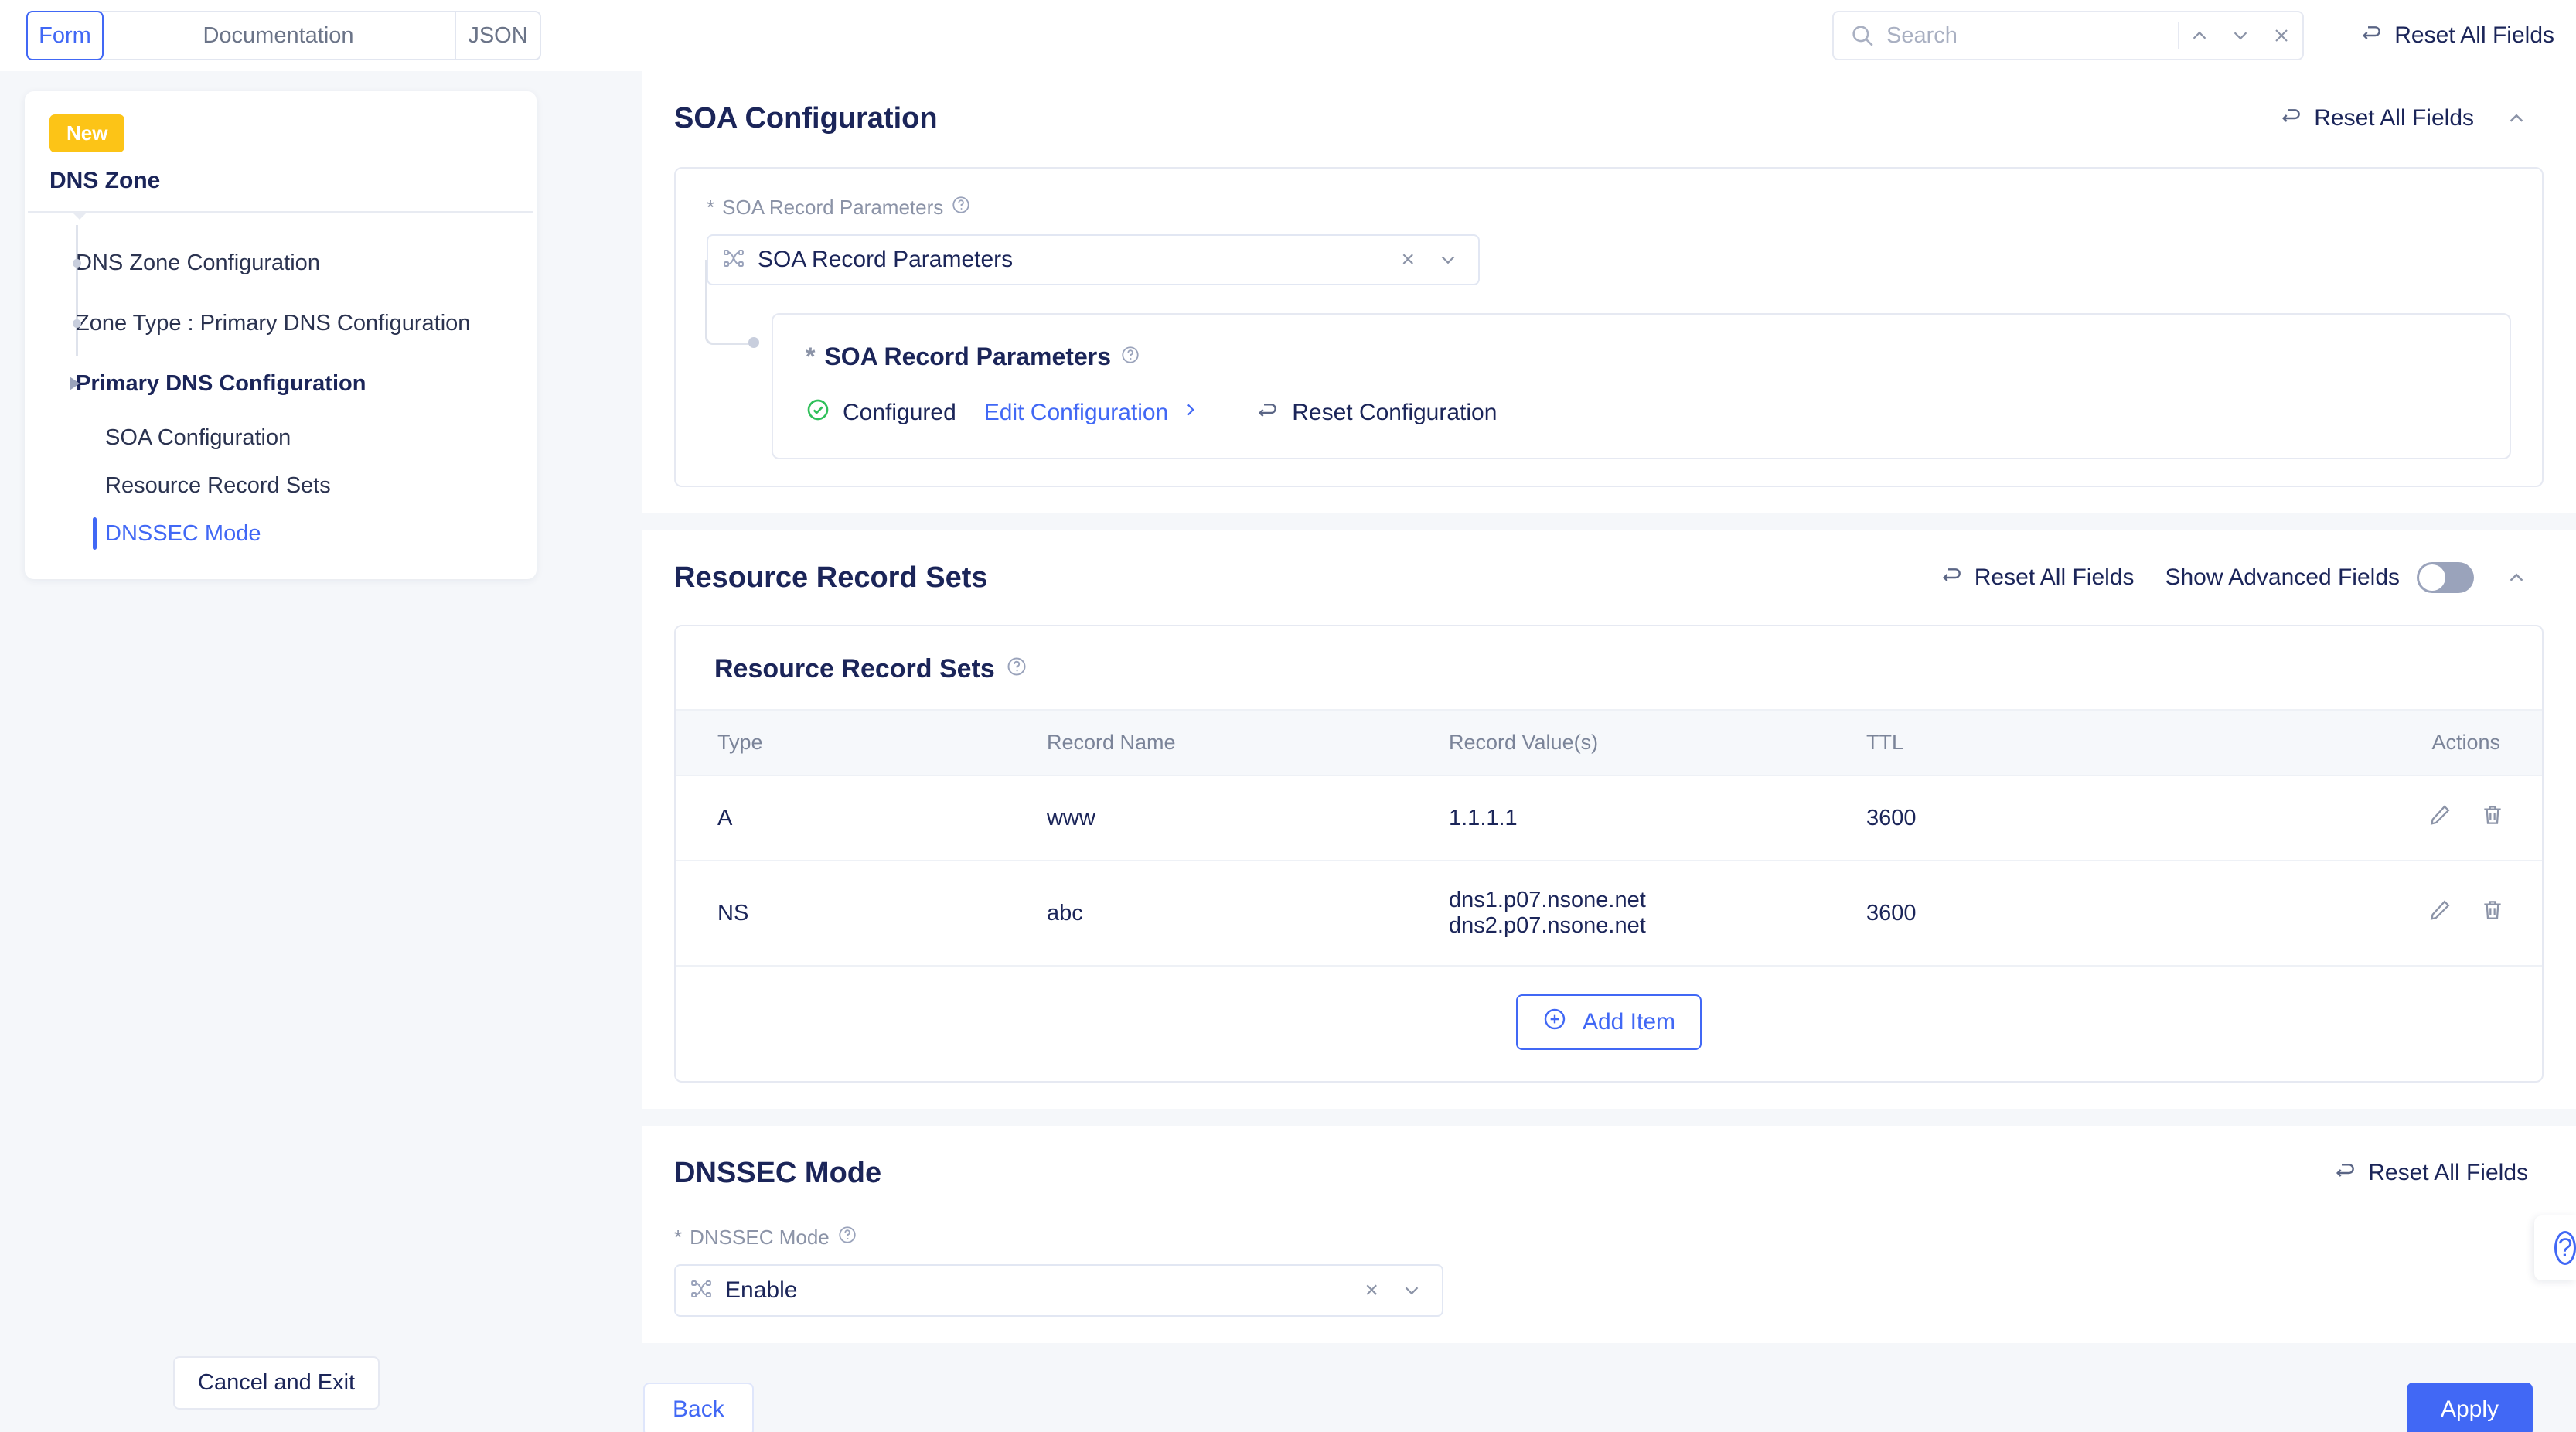 Image resolution: width=2576 pixels, height=1432 pixels. Describe the element at coordinates (279, 35) in the screenshot. I see `tab-documentation: Documentation` at that location.